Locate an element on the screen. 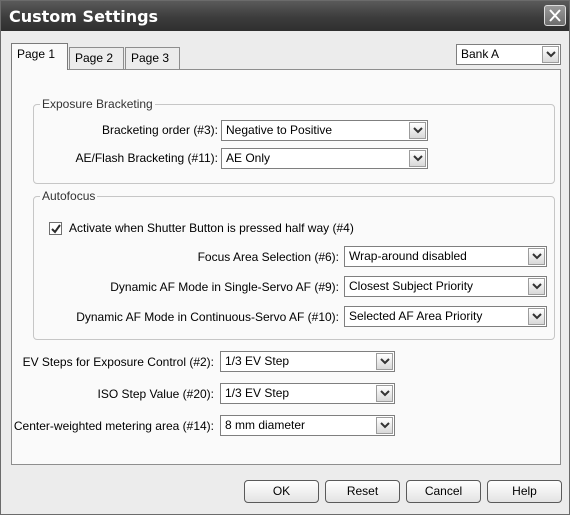 The width and height of the screenshot is (570, 515). ev-steps-arrow is located at coordinates (384, 361).